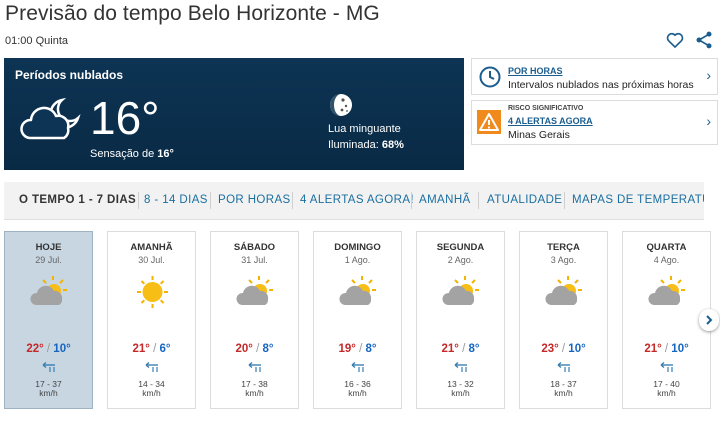  I want to click on day-name: SEGUNDA, so click(460, 247).